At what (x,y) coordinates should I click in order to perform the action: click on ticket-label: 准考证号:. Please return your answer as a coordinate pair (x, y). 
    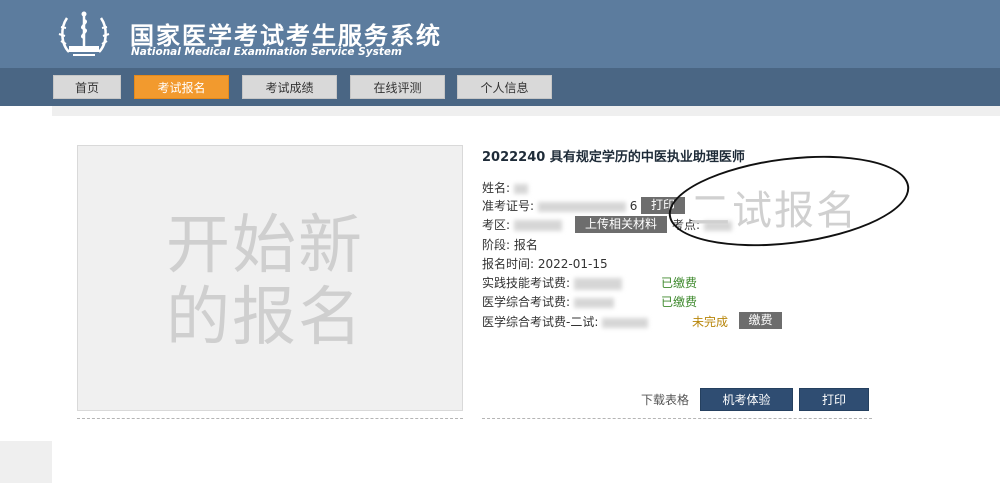
    Looking at the image, I should click on (508, 206).